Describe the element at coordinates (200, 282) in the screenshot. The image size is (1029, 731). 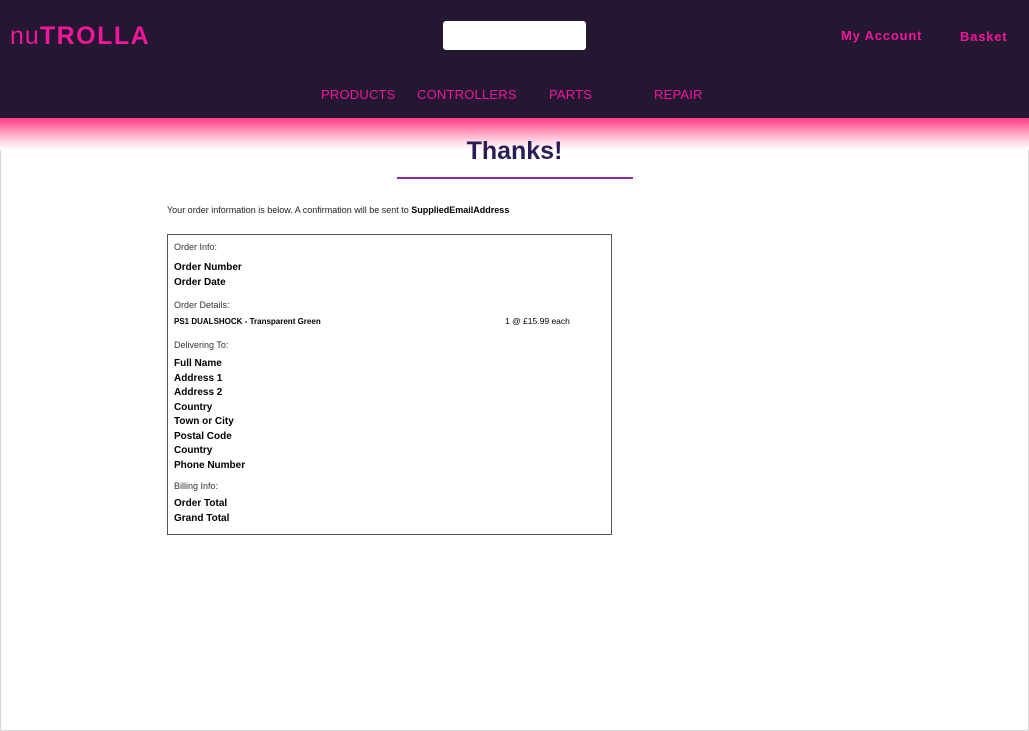
I see `order-date-field: Order Date` at that location.